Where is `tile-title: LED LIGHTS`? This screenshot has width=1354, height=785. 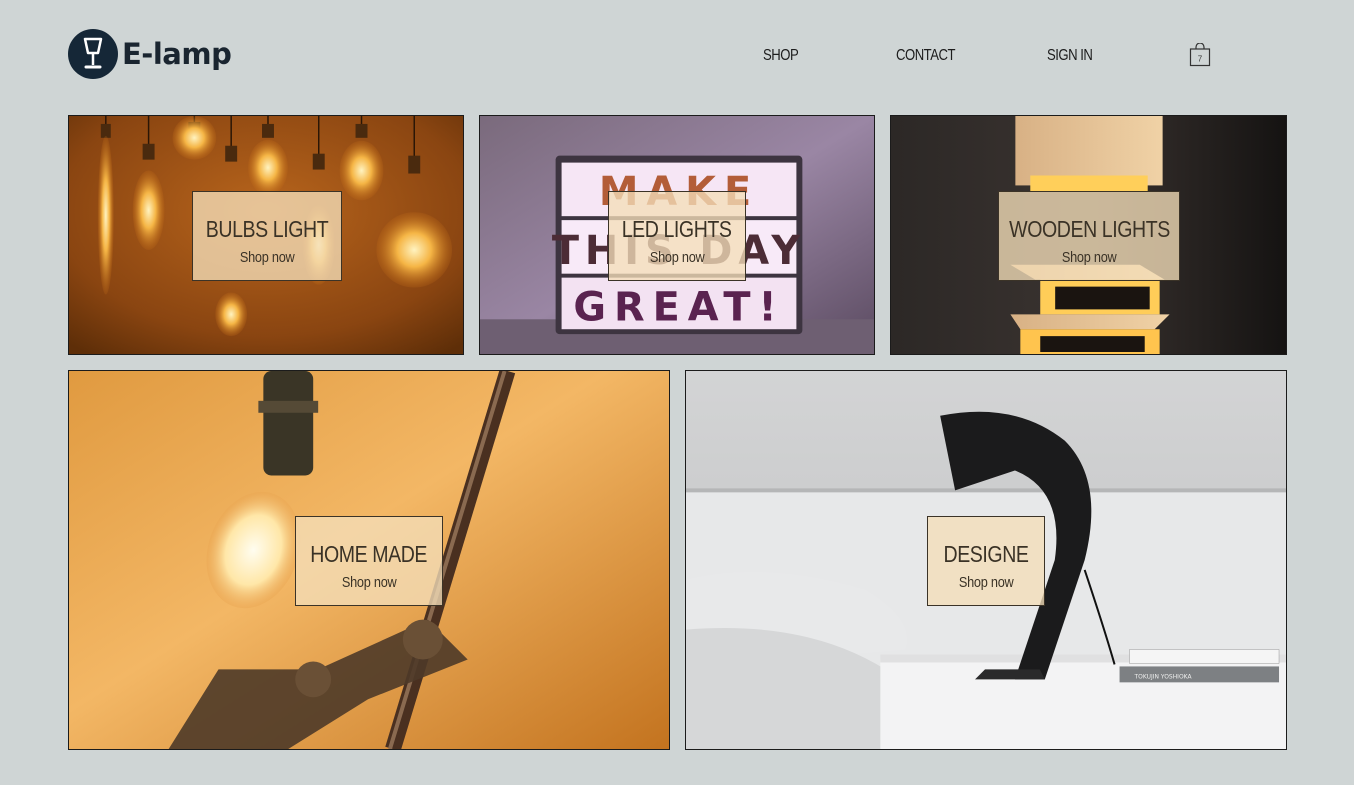
tile-title: LED LIGHTS is located at coordinates (677, 229).